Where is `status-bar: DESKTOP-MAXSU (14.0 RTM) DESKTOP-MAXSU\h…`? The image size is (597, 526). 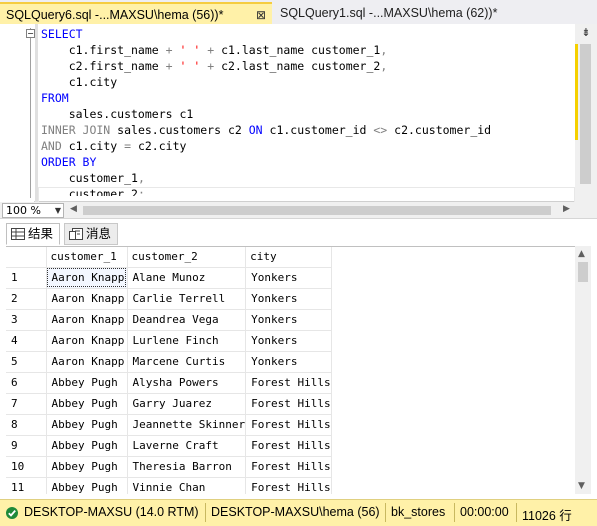 status-bar: DESKTOP-MAXSU (14.0 RTM) DESKTOP-MAXSU\h… is located at coordinates (298, 512).